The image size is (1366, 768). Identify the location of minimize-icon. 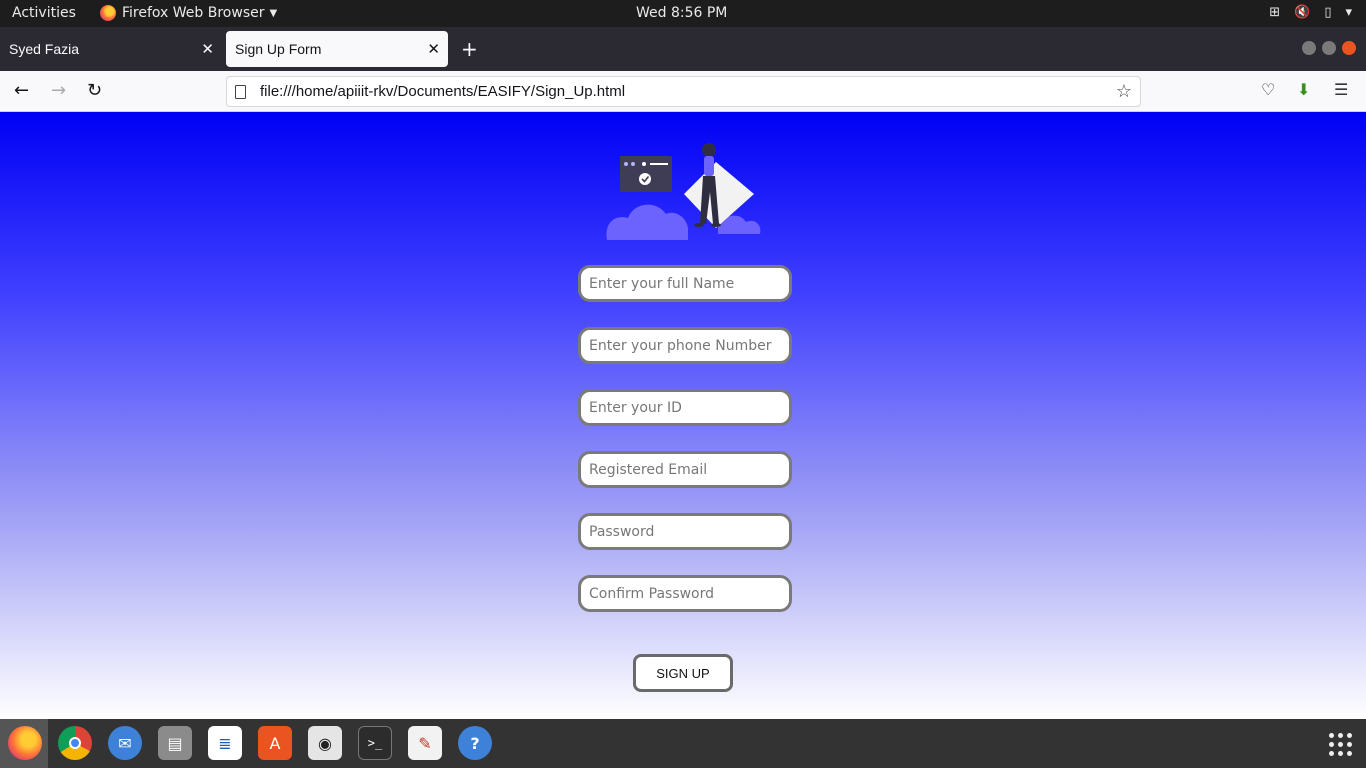
(1309, 48).